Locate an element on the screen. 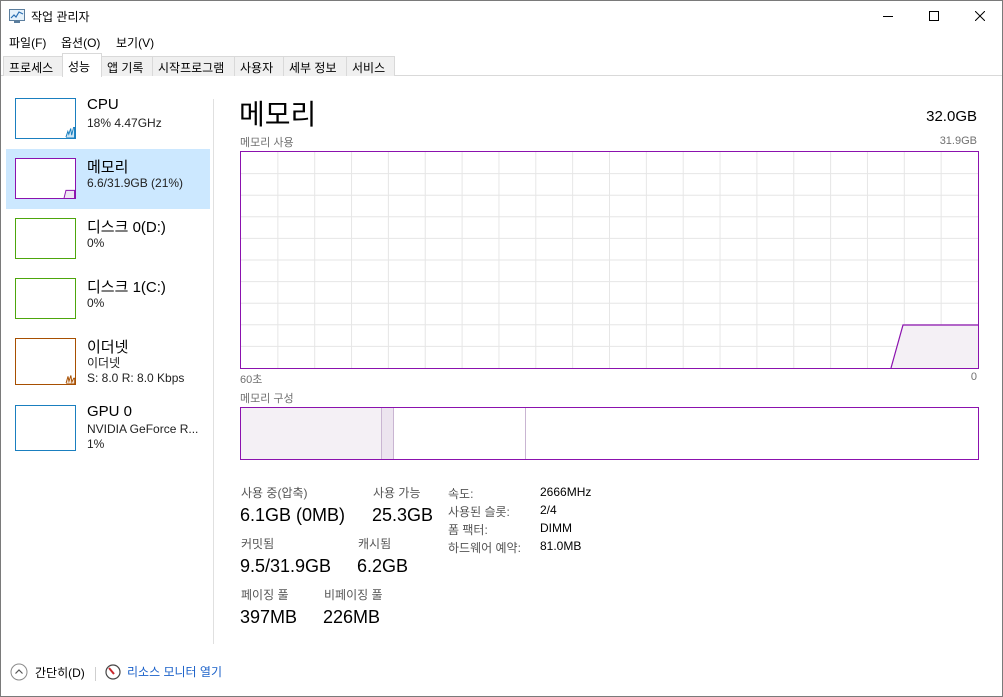 The width and height of the screenshot is (1003, 697). available-value: 25.3GB is located at coordinates (403, 515).